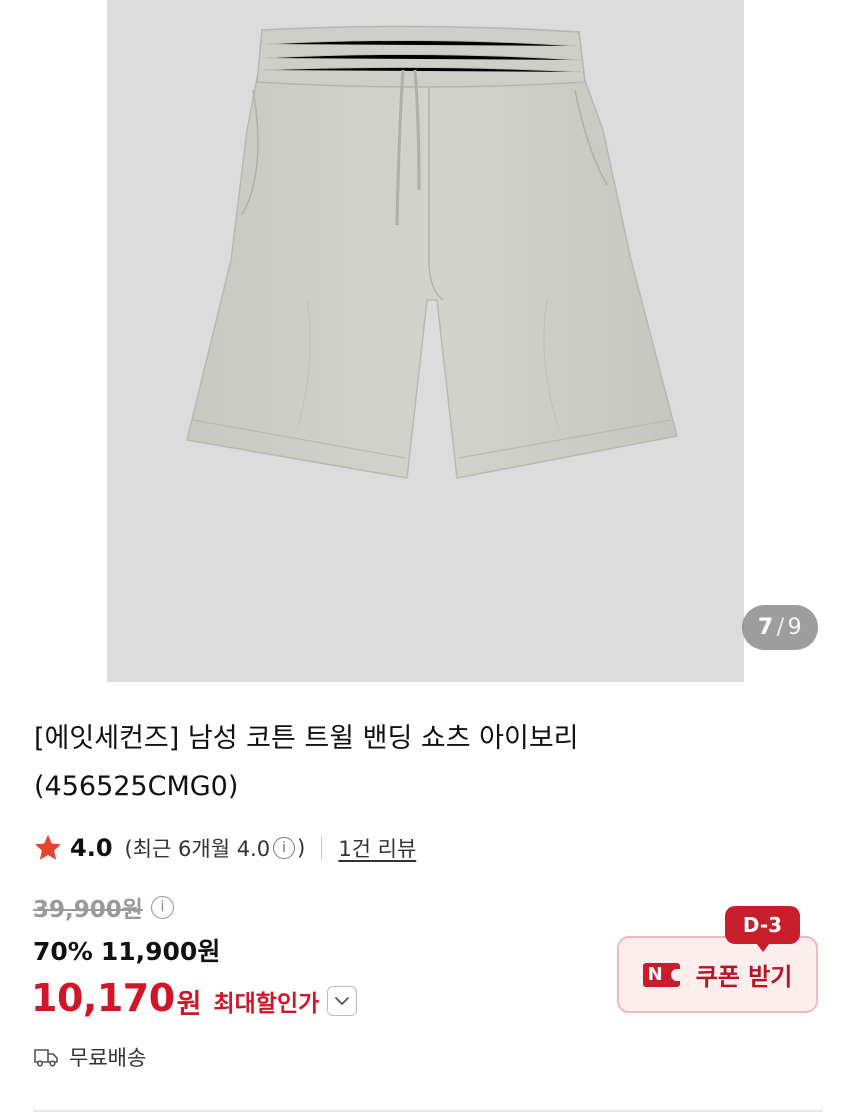  What do you see at coordinates (795, 627) in the screenshot?
I see `pager-total: 9` at bounding box center [795, 627].